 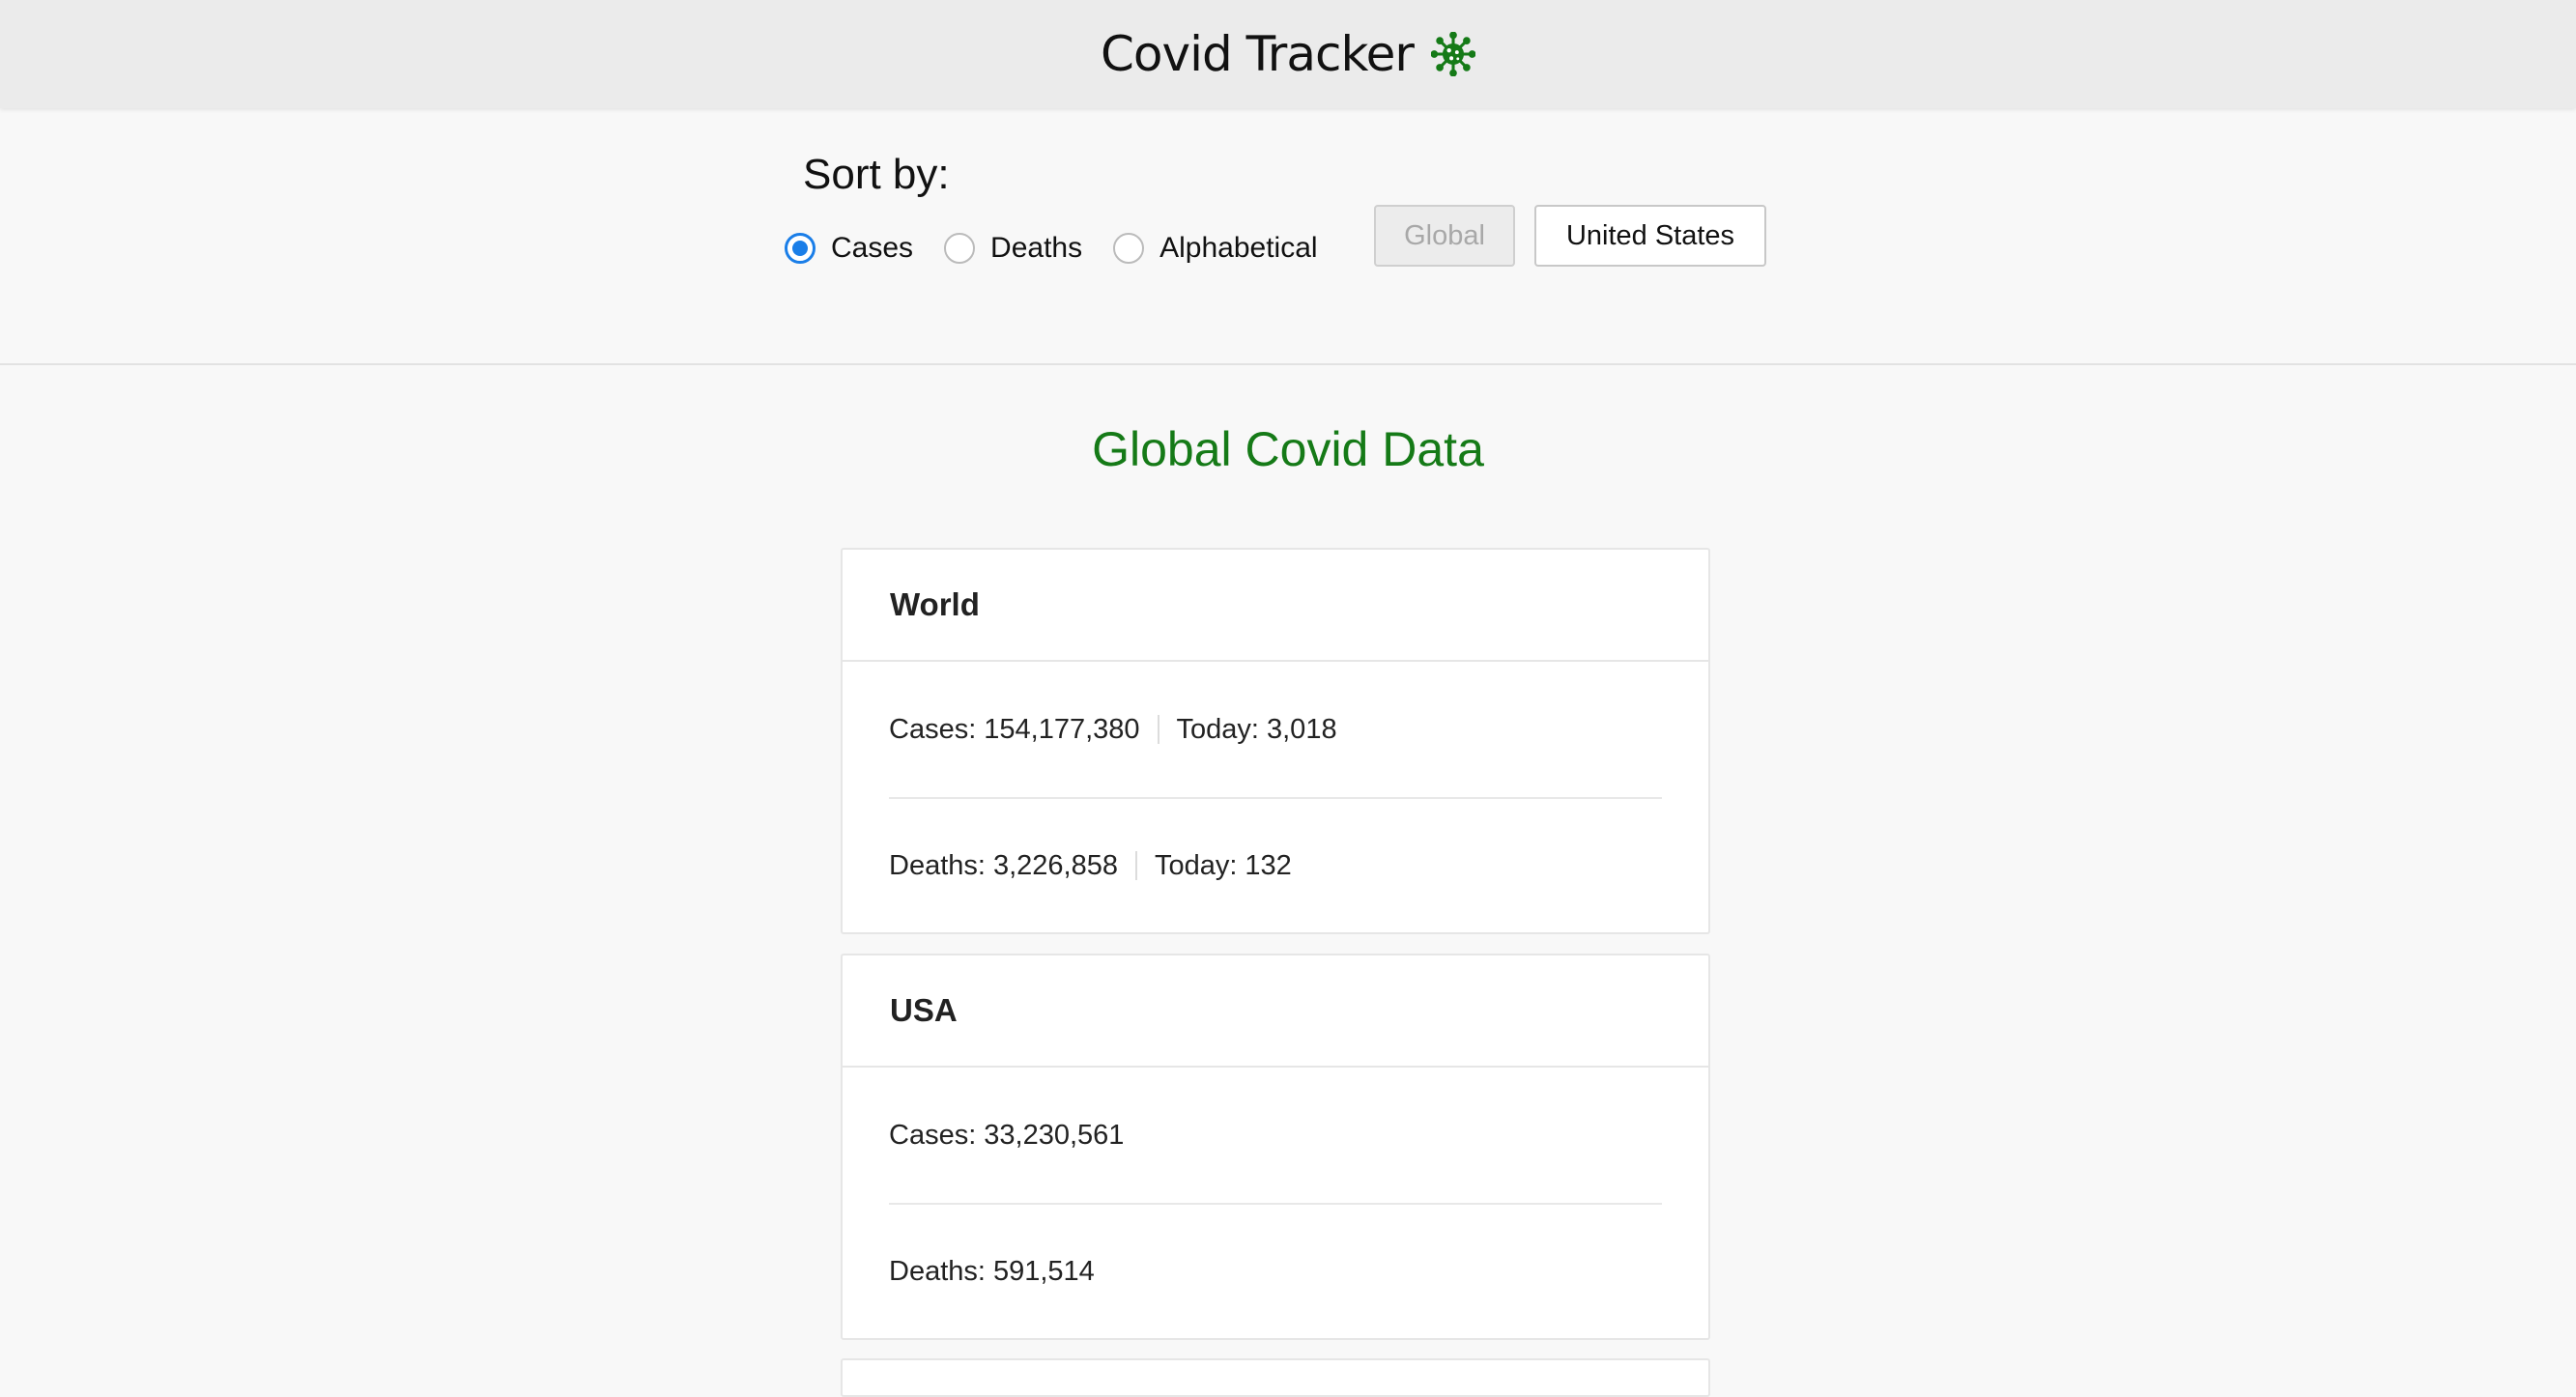 I want to click on sort-option-alphabetical: Alphabetical, so click(x=1216, y=249).